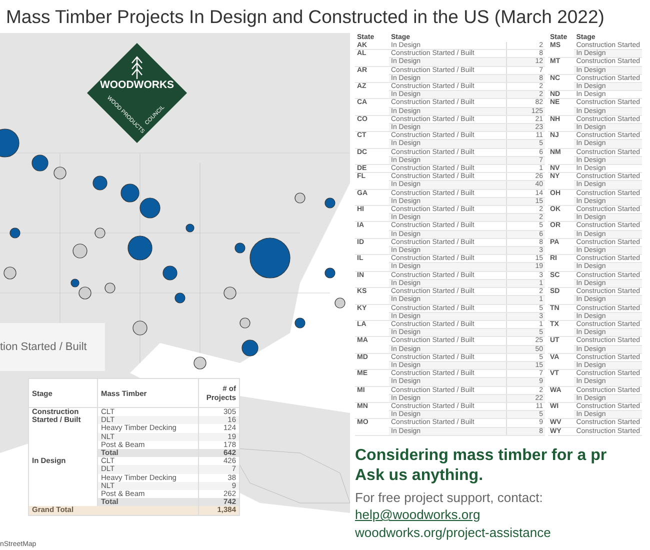 The image size is (650, 550). Describe the element at coordinates (419, 476) in the screenshot. I see `contact-subhead: Ask us anything.` at that location.